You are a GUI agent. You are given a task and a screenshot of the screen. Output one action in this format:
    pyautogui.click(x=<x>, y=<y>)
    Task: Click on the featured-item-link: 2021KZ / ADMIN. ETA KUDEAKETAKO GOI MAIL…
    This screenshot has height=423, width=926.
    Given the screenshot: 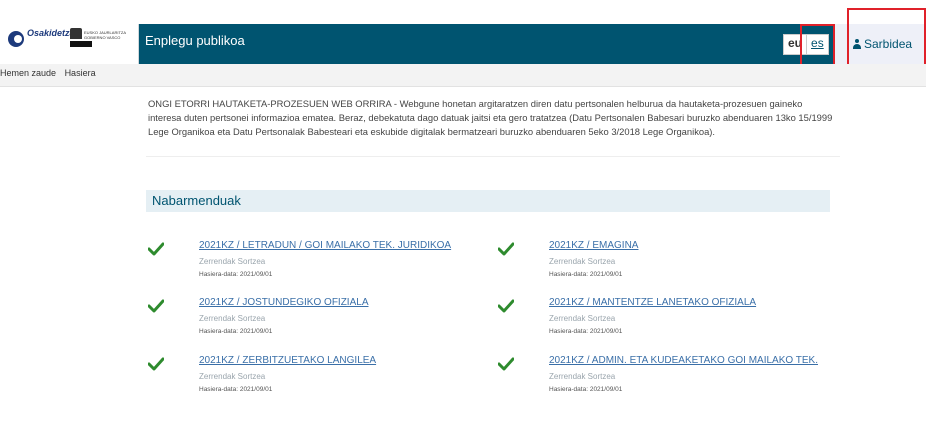 What is the action you would take?
    pyautogui.click(x=683, y=360)
    